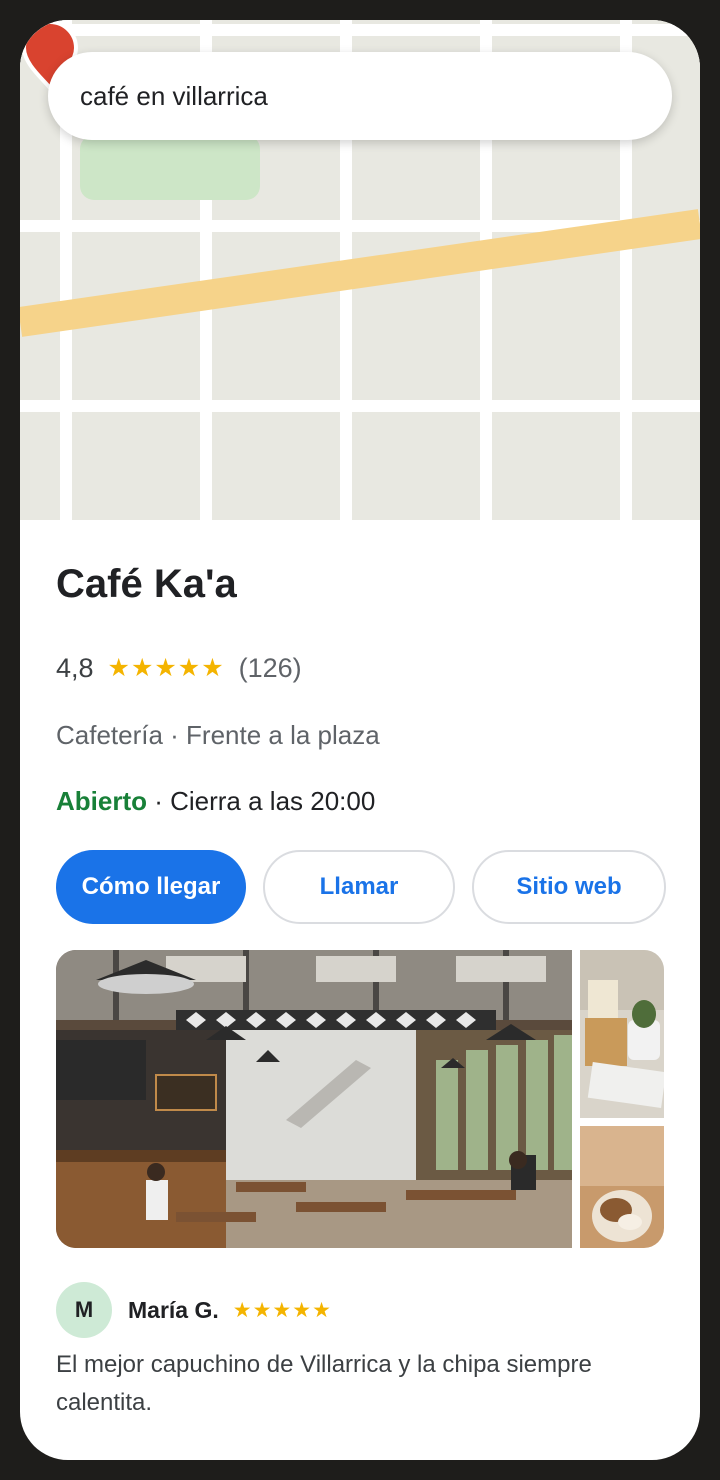 The height and width of the screenshot is (1480, 720). Describe the element at coordinates (282, 1310) in the screenshot. I see `review-stars: ★★★★★` at that location.